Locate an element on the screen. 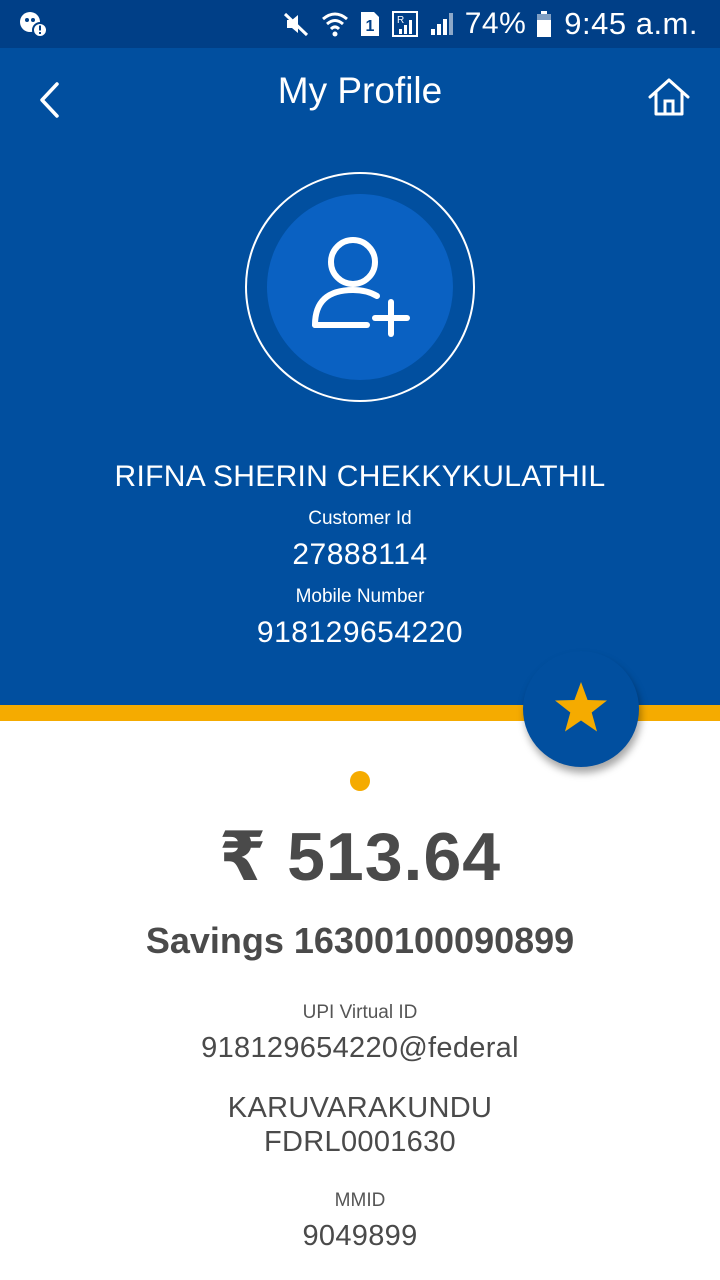 This screenshot has width=720, height=1280. mobile-number-label: Mobile Number is located at coordinates (360, 596).